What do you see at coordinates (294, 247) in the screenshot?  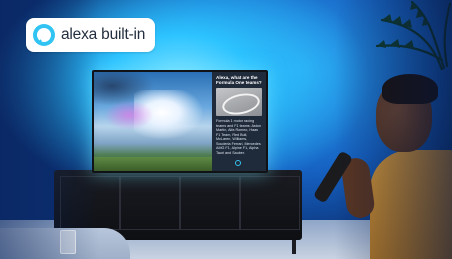 I see `cabinet-leg` at bounding box center [294, 247].